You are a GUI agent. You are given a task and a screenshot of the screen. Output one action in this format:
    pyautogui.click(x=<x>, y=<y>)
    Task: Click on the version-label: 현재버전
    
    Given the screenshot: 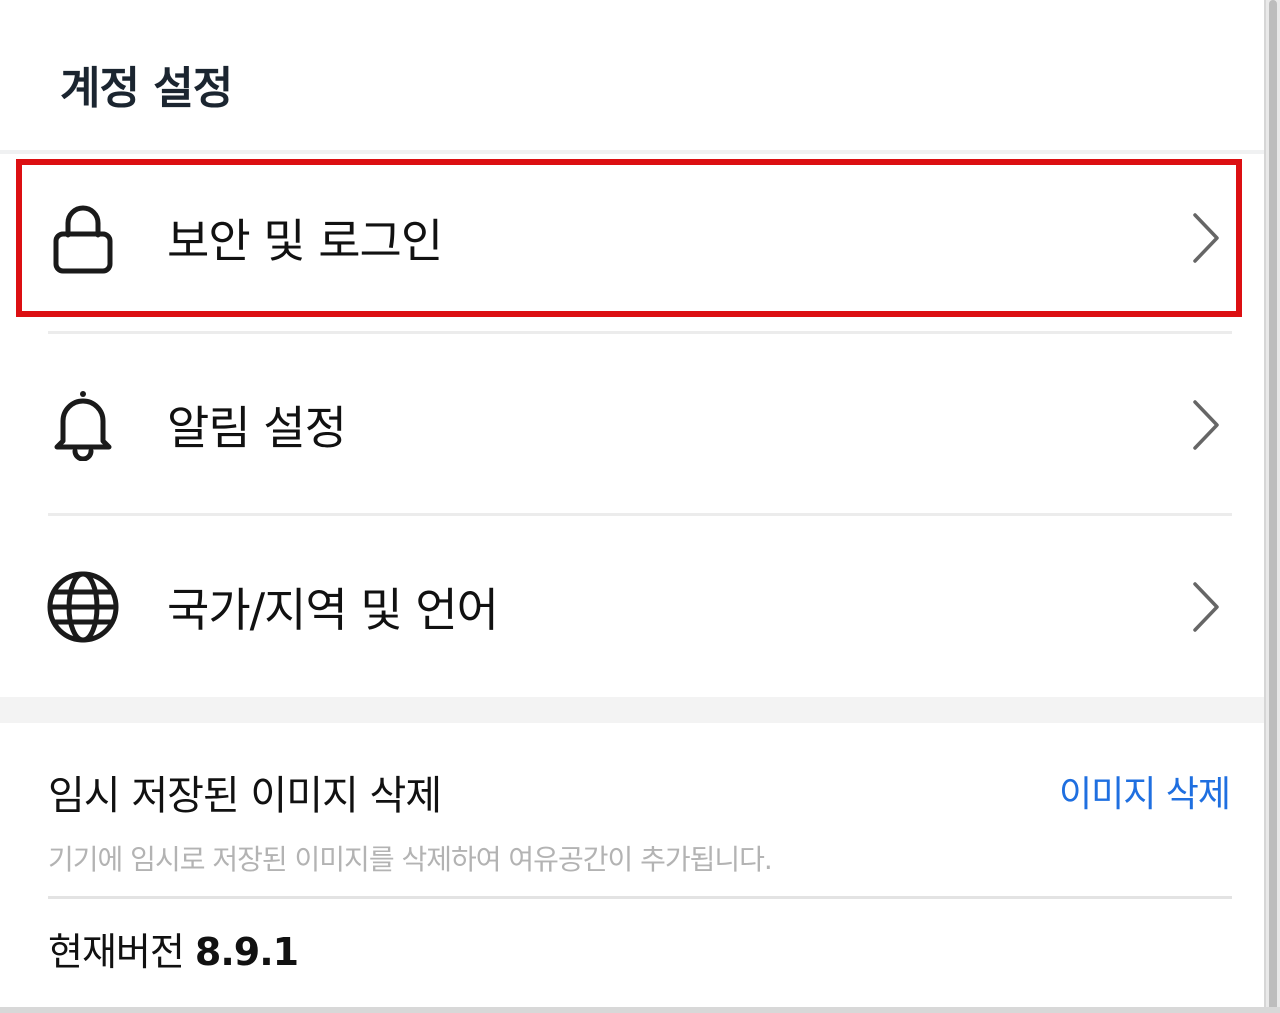 What is the action you would take?
    pyautogui.click(x=121, y=952)
    